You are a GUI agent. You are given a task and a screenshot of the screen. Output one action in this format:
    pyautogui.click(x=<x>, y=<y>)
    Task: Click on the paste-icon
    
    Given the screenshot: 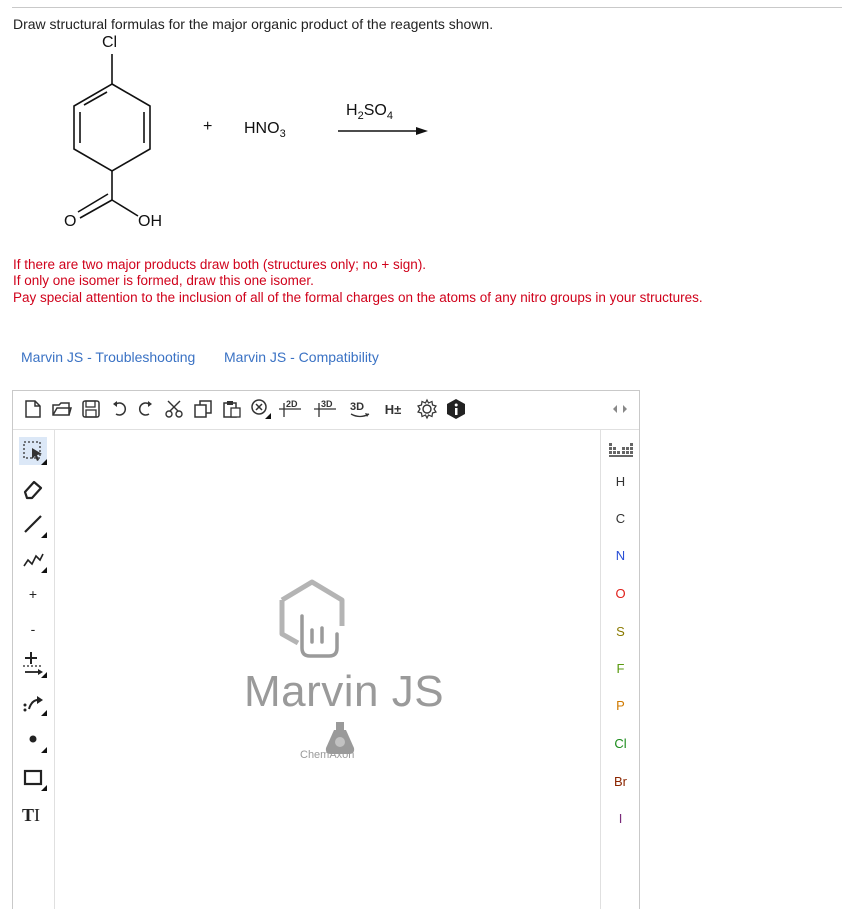 What is the action you would take?
    pyautogui.click(x=232, y=409)
    